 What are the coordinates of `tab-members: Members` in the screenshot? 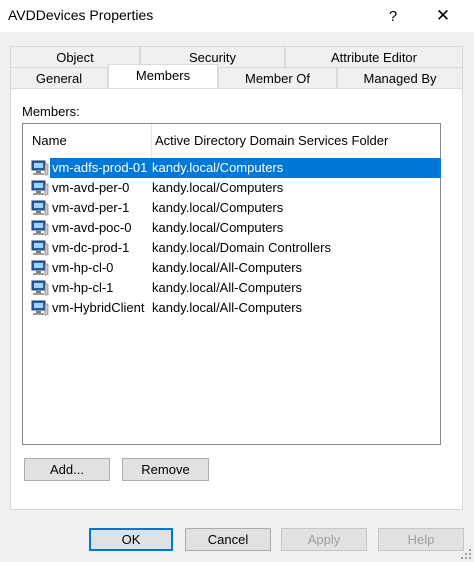 It's located at (163, 76).